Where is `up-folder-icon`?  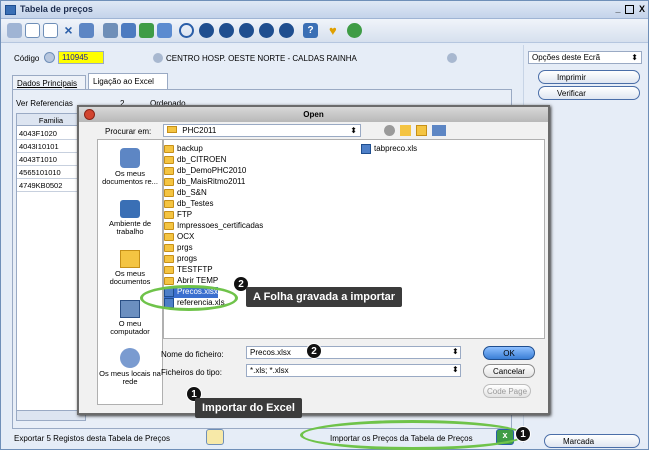
up-folder-icon is located at coordinates (405, 130).